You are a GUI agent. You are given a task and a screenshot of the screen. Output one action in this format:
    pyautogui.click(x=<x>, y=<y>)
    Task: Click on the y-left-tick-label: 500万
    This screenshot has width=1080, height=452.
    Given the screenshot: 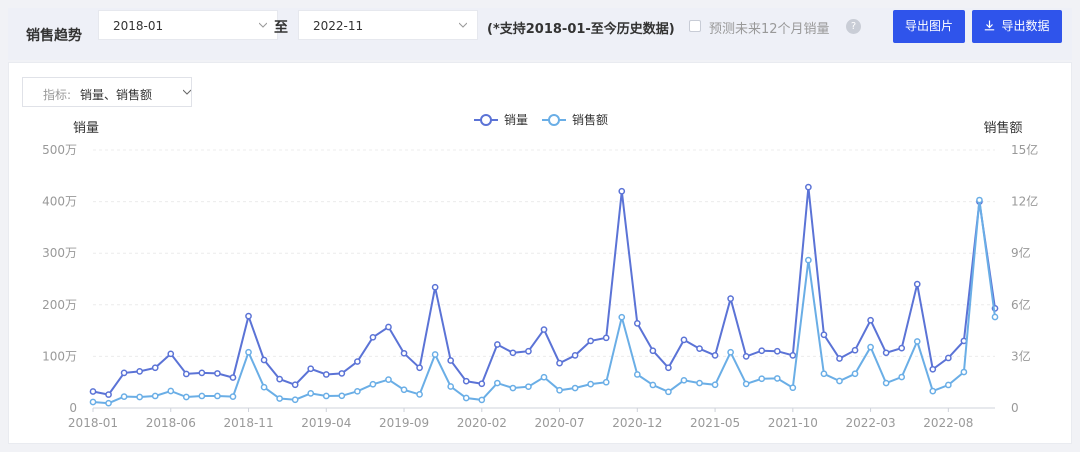 What is the action you would take?
    pyautogui.click(x=59, y=150)
    